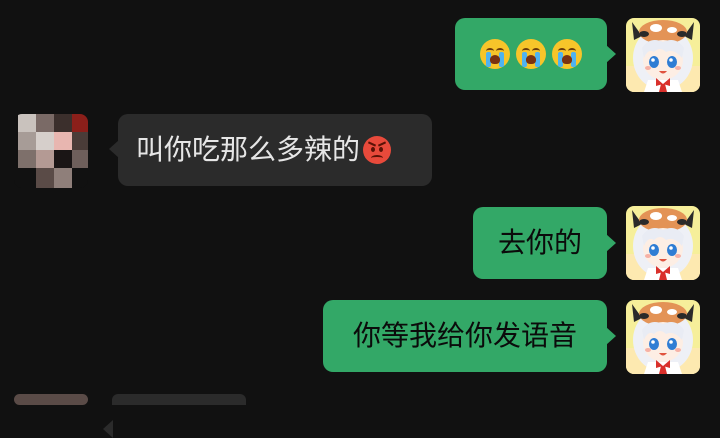 Image resolution: width=720 pixels, height=438 pixels. I want to click on message-bubble-outgoing, so click(535, 54).